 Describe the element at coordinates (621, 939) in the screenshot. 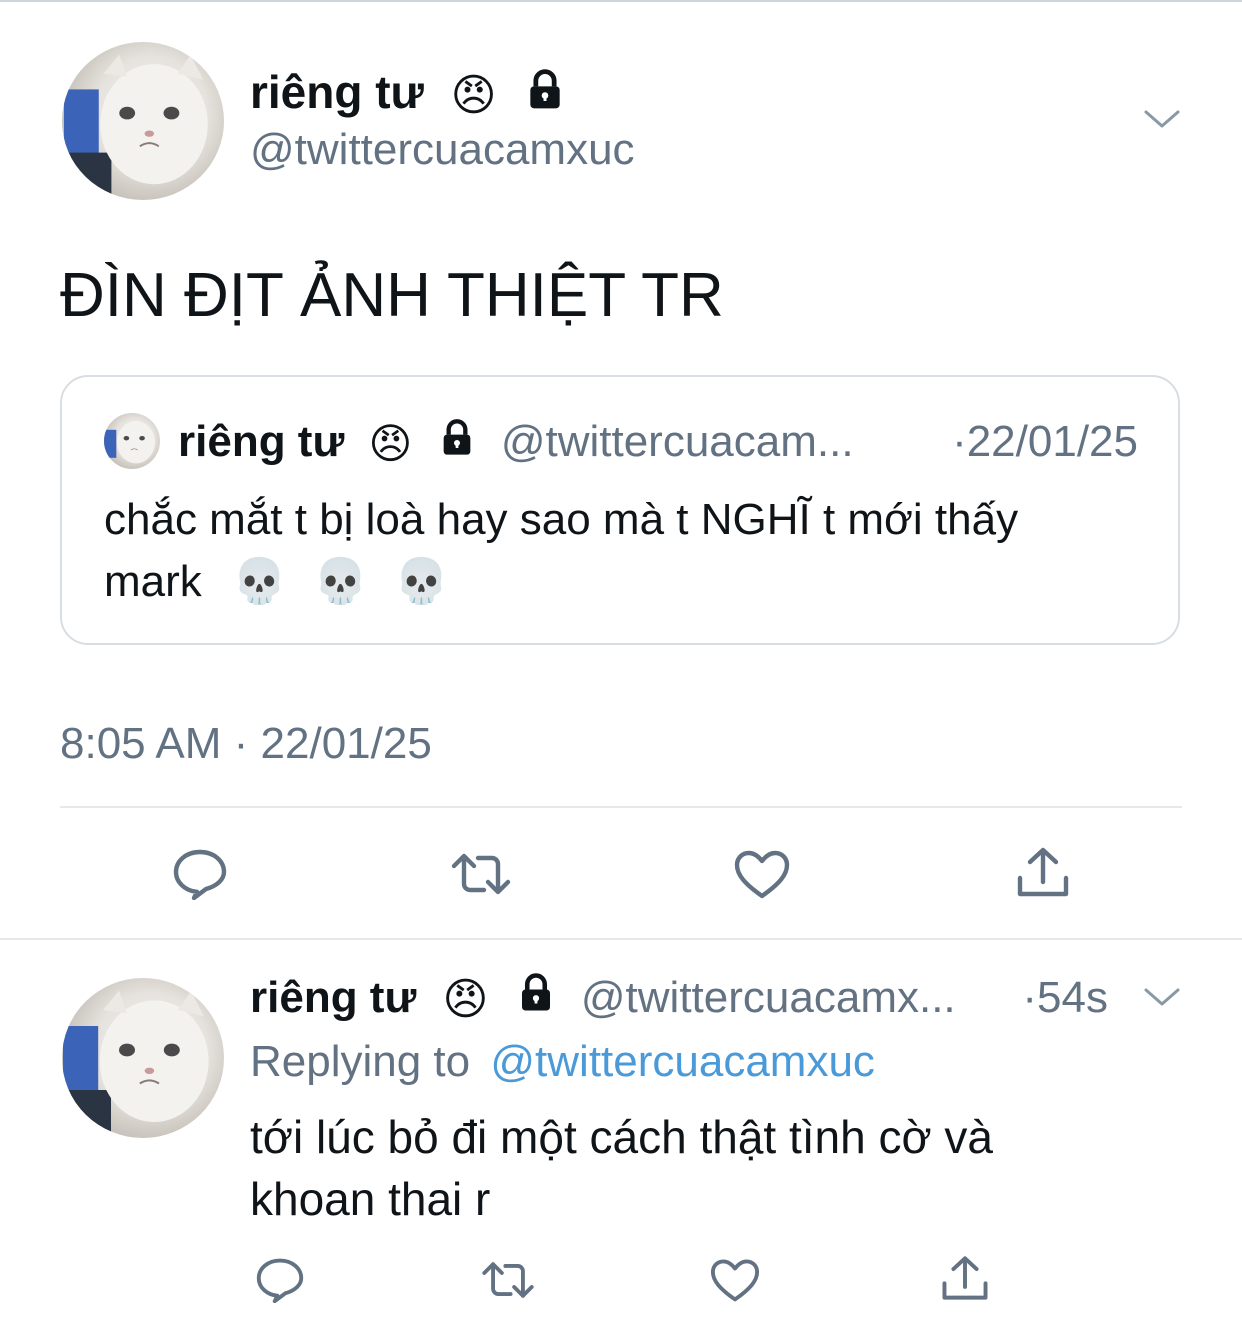

I see `tweet-separator` at that location.